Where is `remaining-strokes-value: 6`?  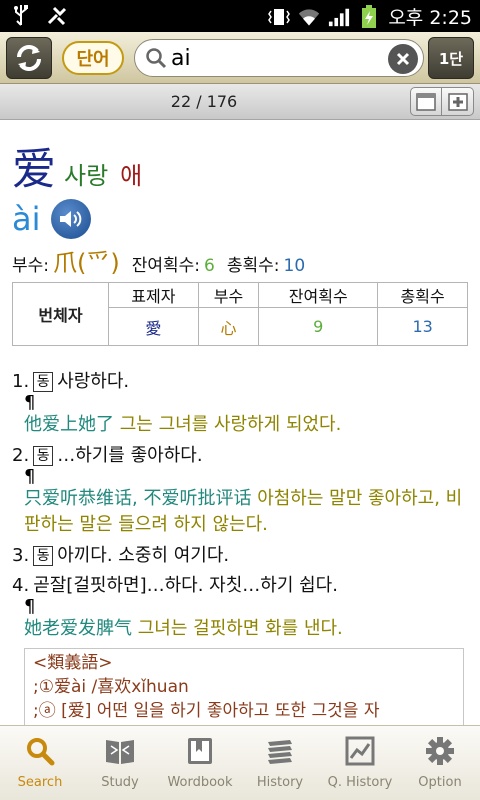
remaining-strokes-value: 6 is located at coordinates (209, 266).